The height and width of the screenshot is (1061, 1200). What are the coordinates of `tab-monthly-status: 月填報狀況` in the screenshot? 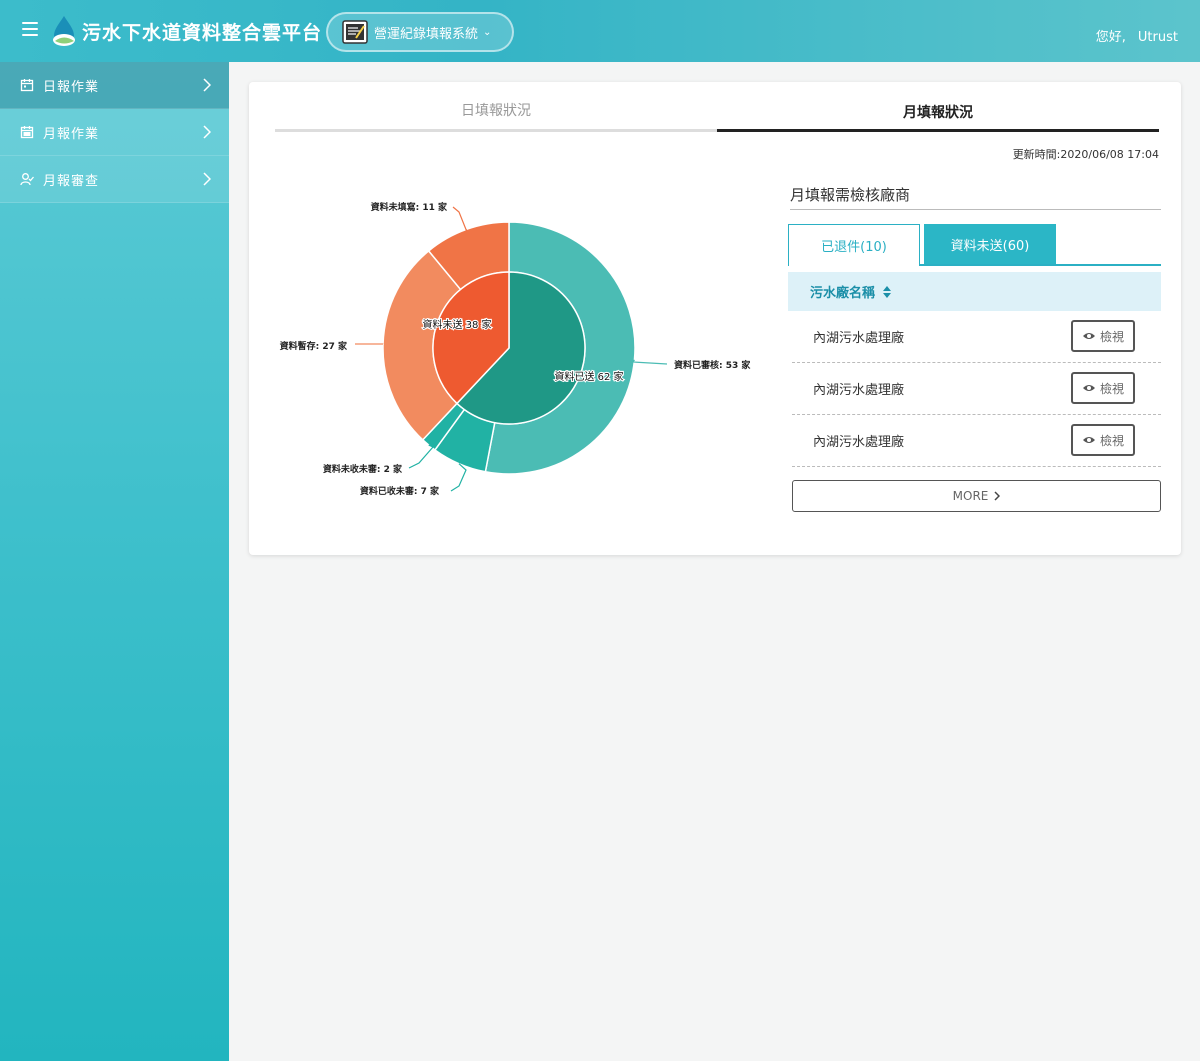 It's located at (938, 114).